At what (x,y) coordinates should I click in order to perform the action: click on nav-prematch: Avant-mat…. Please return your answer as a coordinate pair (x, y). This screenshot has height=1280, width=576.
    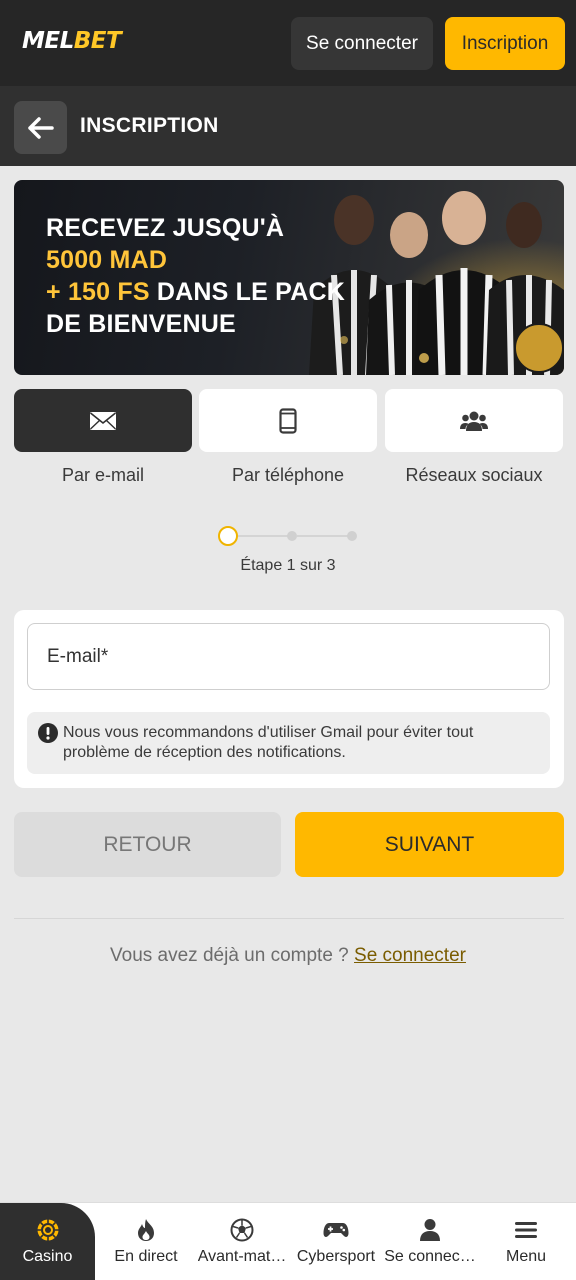
    Looking at the image, I should click on (242, 1241).